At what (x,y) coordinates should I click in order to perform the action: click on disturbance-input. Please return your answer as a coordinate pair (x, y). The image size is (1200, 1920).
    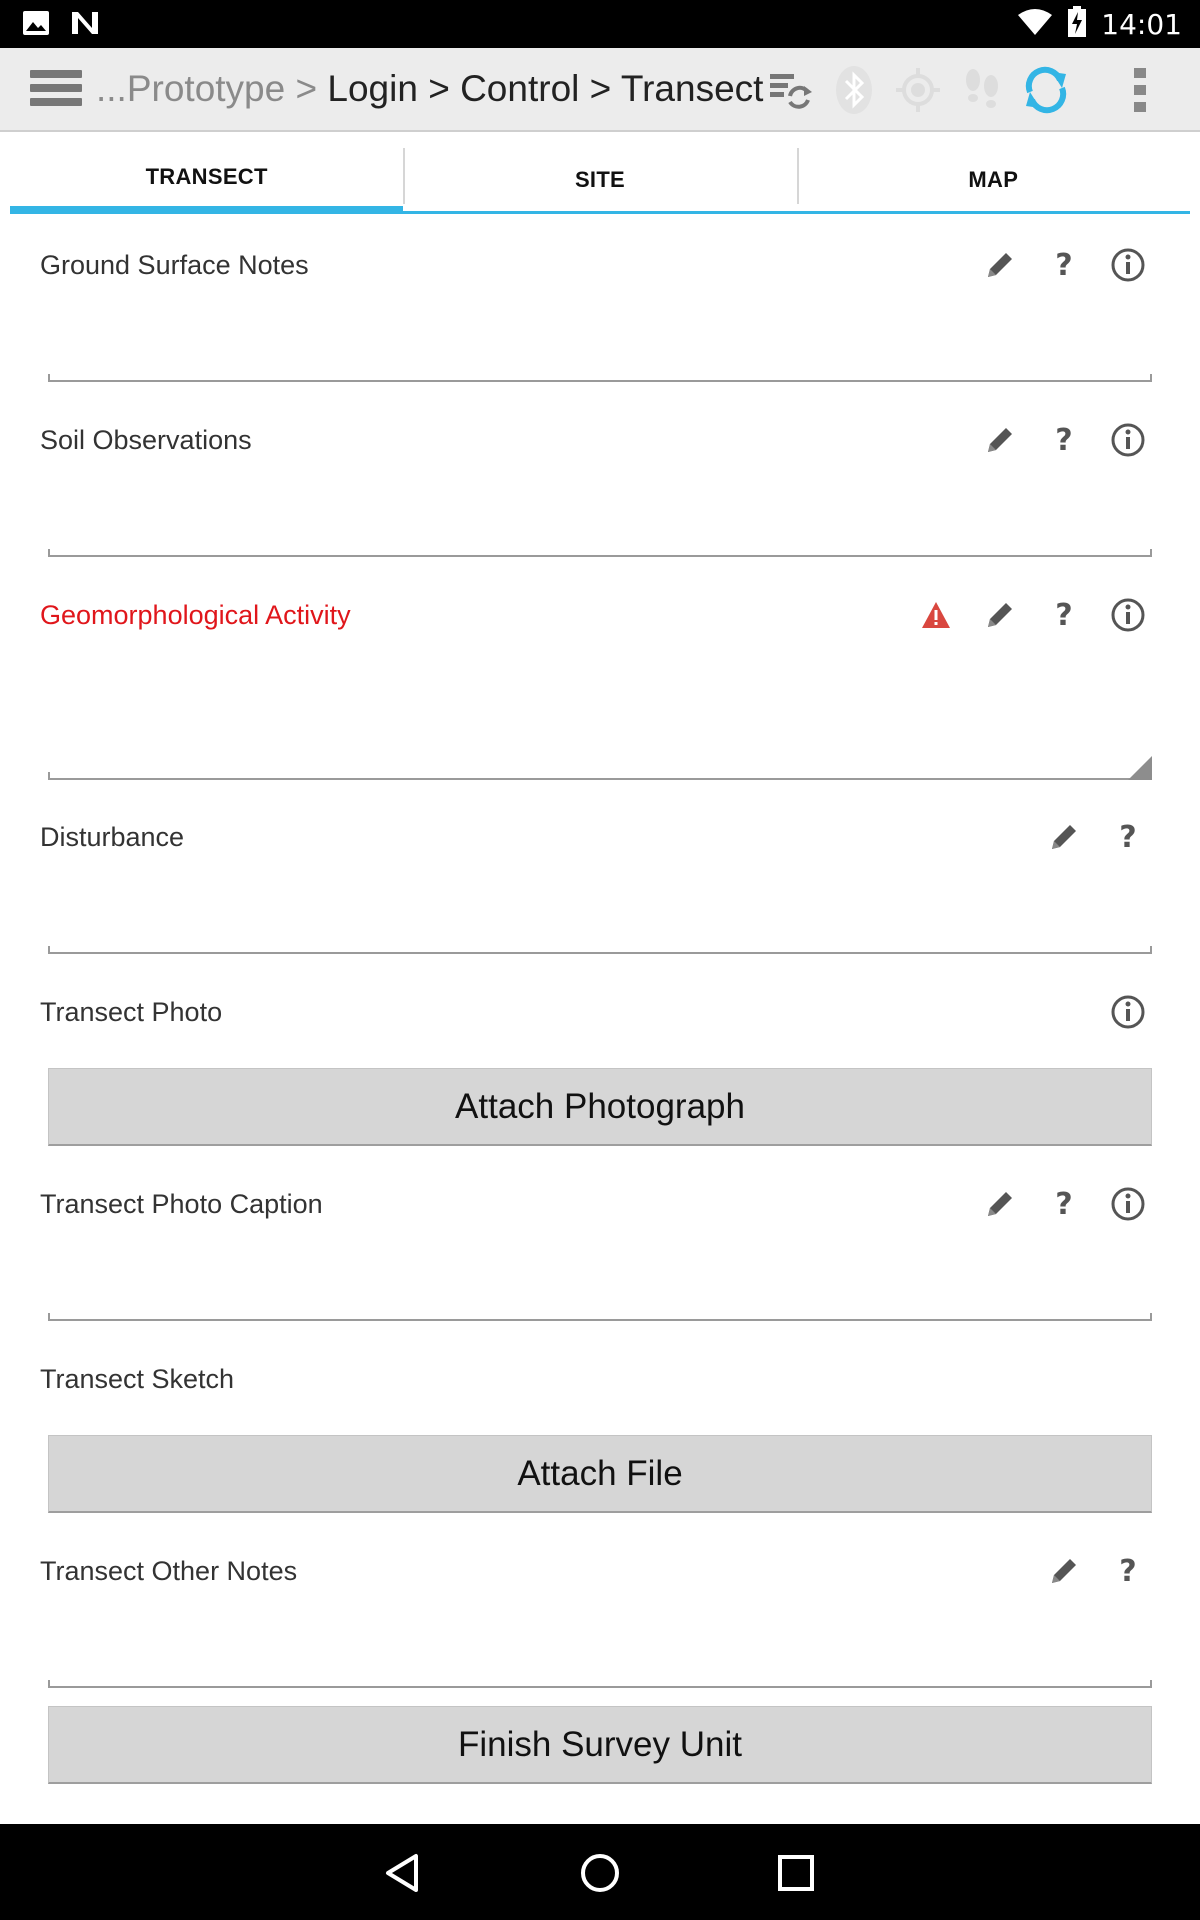
    Looking at the image, I should click on (600, 950).